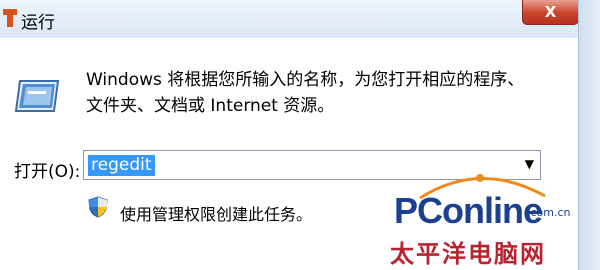 This screenshot has height=270, width=600. I want to click on watermark-cn-name: 太平洋电脑网, so click(468, 254).